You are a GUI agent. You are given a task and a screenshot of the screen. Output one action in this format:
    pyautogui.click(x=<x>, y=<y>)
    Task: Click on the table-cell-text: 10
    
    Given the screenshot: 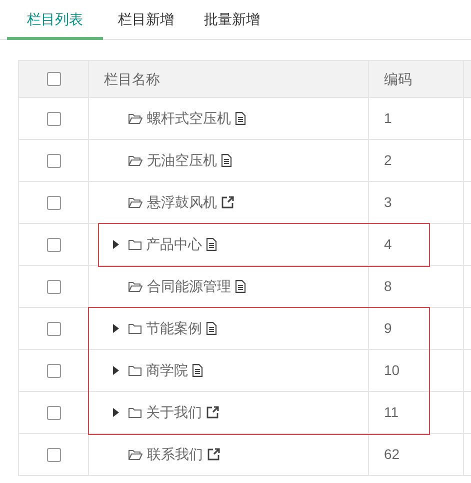 What is the action you would take?
    pyautogui.click(x=392, y=370)
    